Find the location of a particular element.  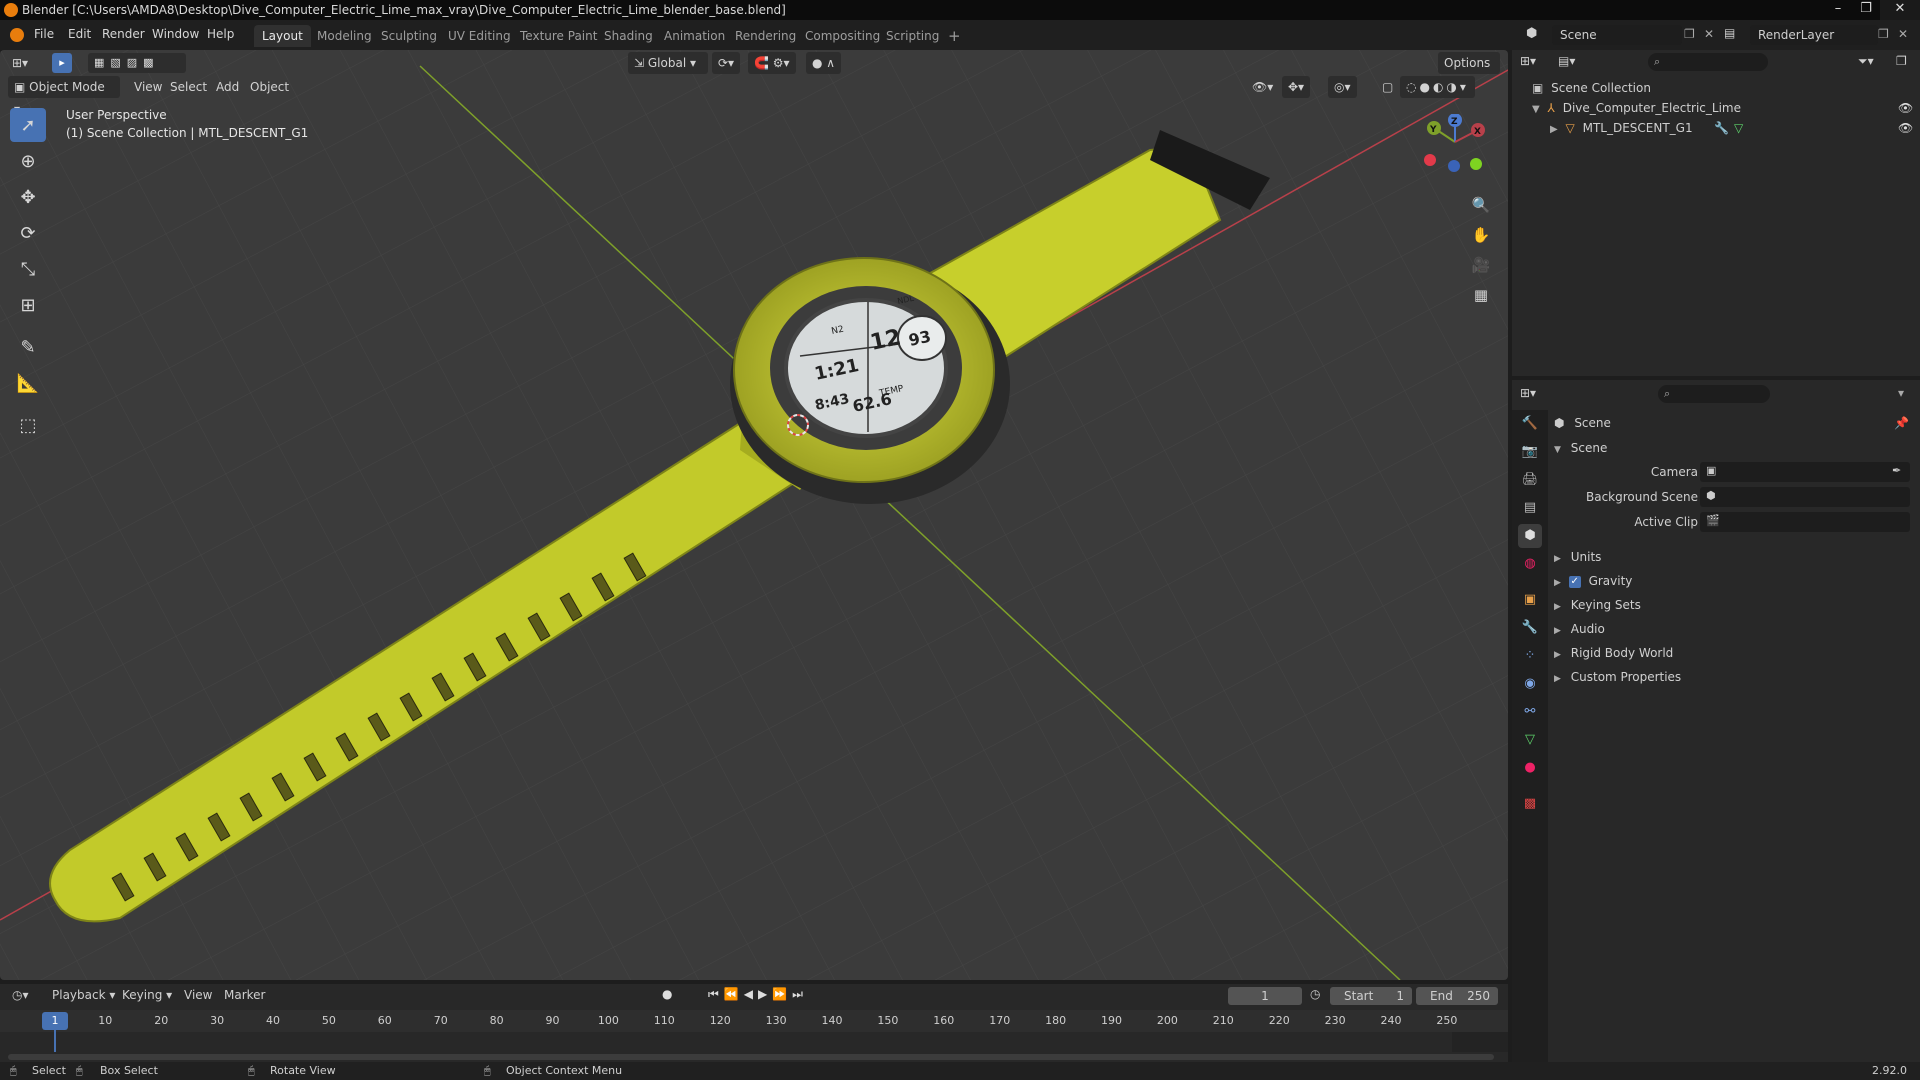

tab-animation: Animation is located at coordinates (694, 36).